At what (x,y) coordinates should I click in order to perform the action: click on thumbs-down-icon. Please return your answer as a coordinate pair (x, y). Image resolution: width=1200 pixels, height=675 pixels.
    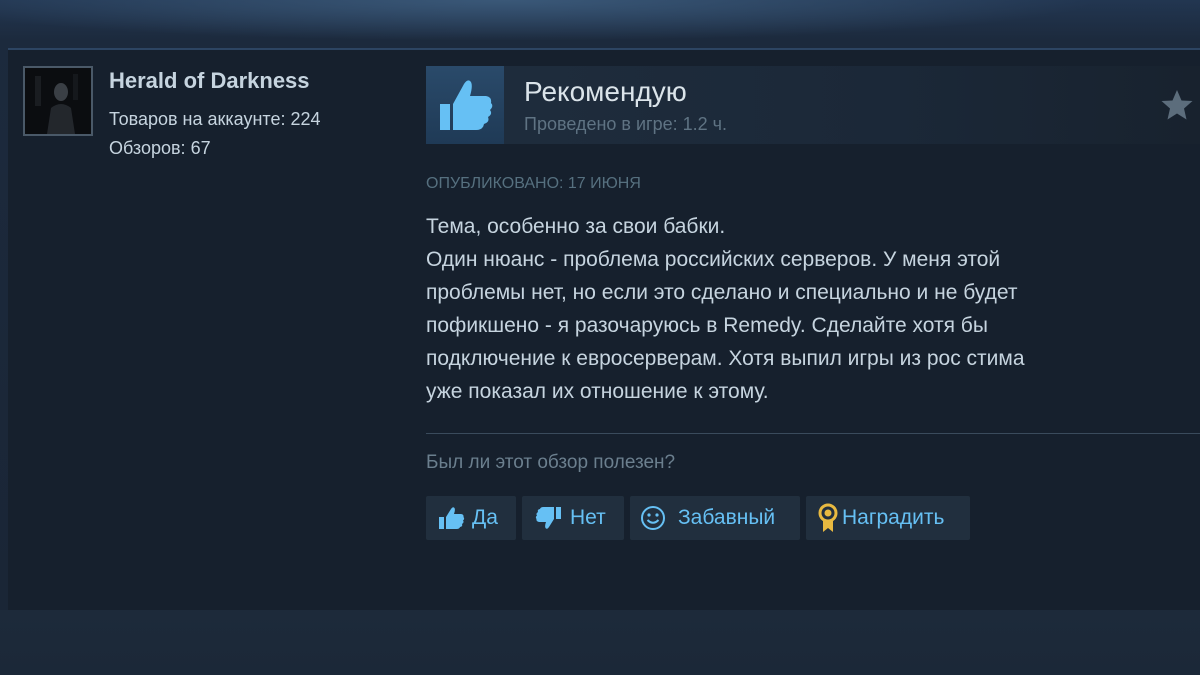
    Looking at the image, I should click on (548, 518).